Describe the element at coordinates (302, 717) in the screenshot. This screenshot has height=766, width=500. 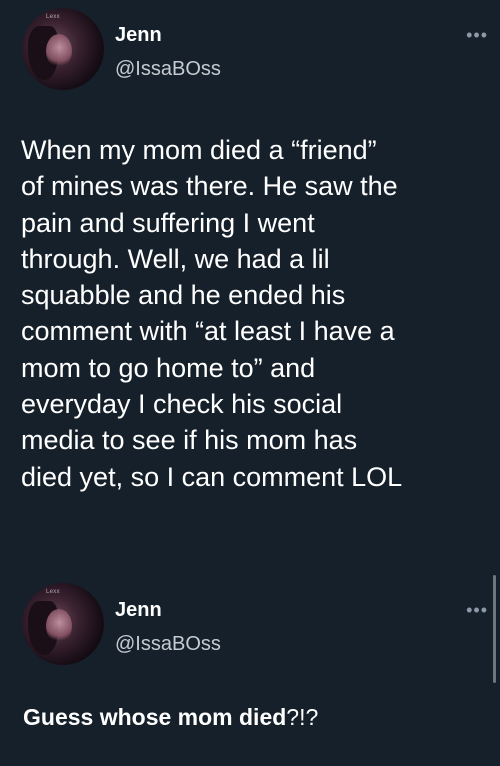
I see `tweet-text-punctuation: ?!?` at that location.